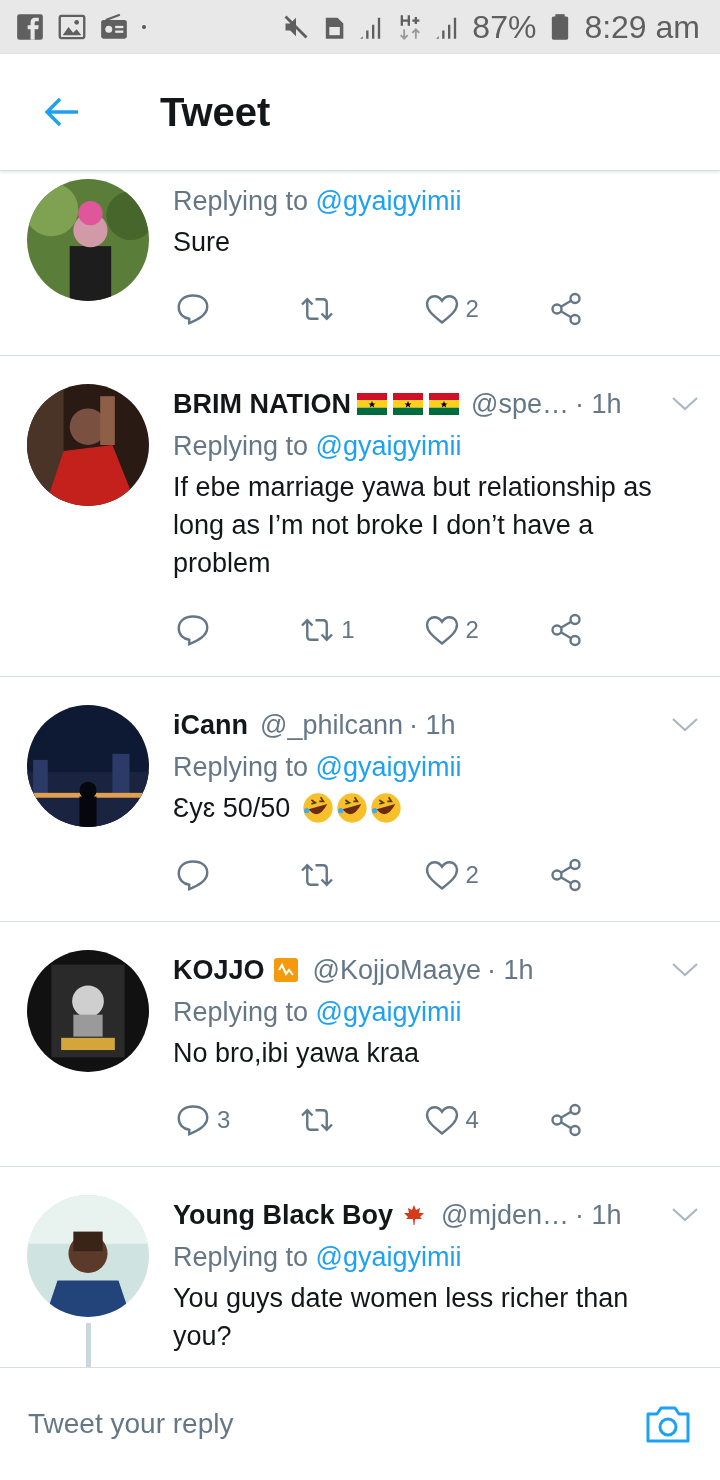  I want to click on tweet-text: Sure, so click(202, 242).